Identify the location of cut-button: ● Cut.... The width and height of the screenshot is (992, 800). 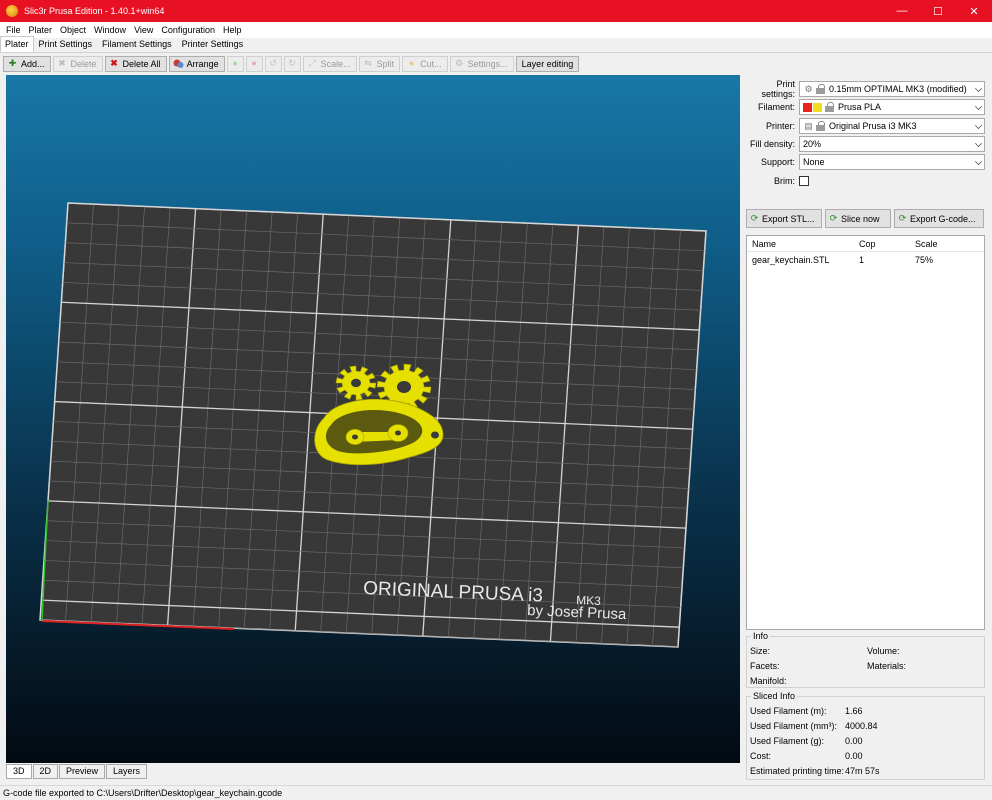
(425, 63).